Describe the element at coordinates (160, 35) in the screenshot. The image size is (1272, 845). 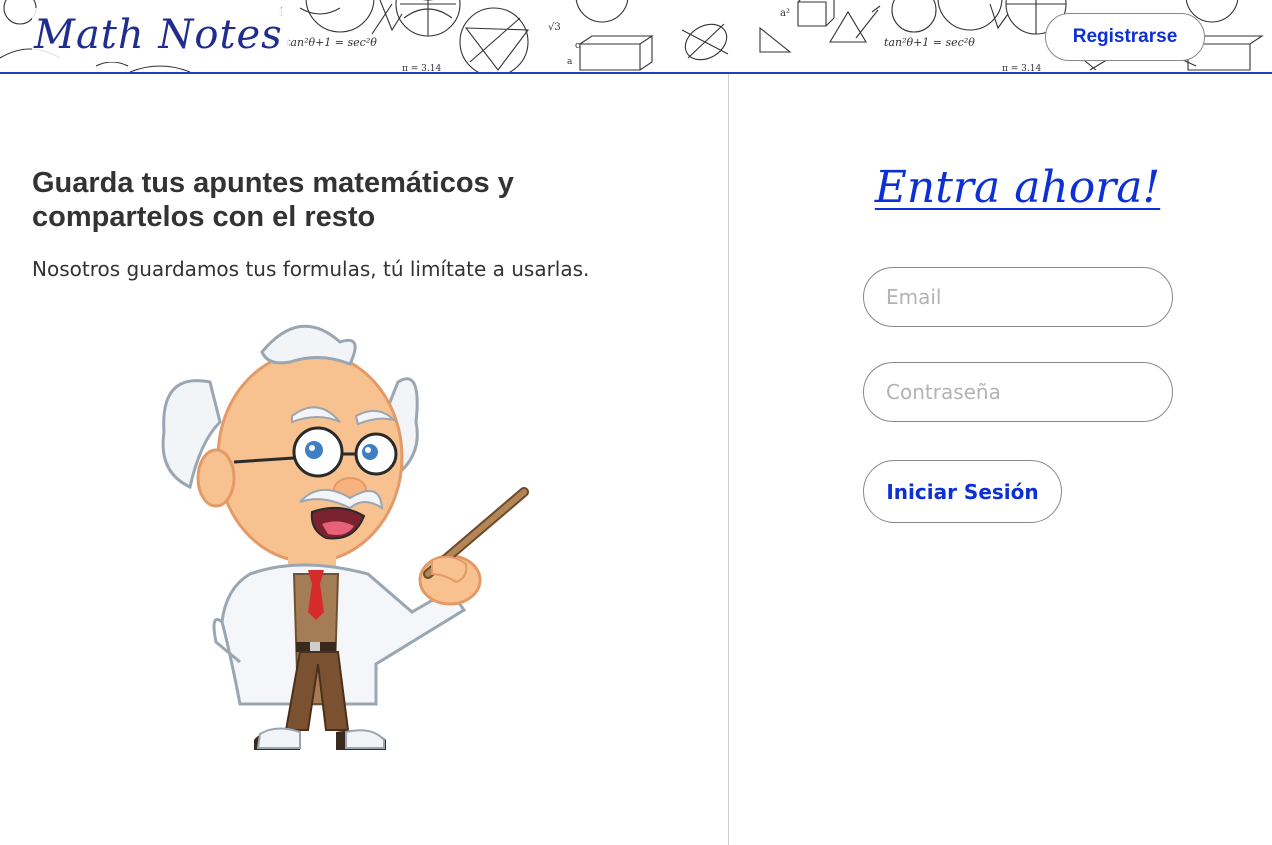
I see `app-logo: Math Notes` at that location.